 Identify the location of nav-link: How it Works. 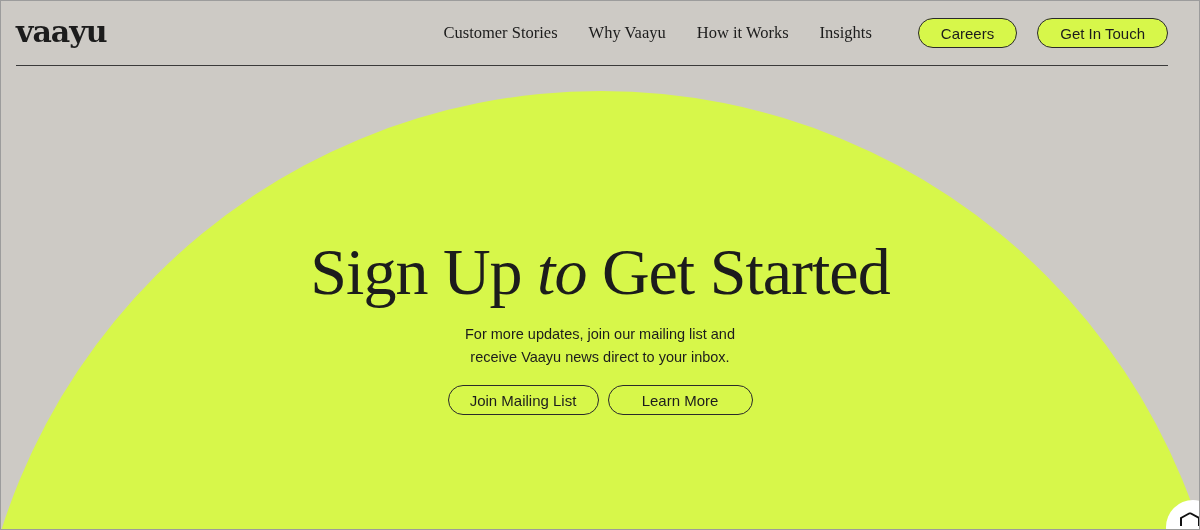
(742, 33).